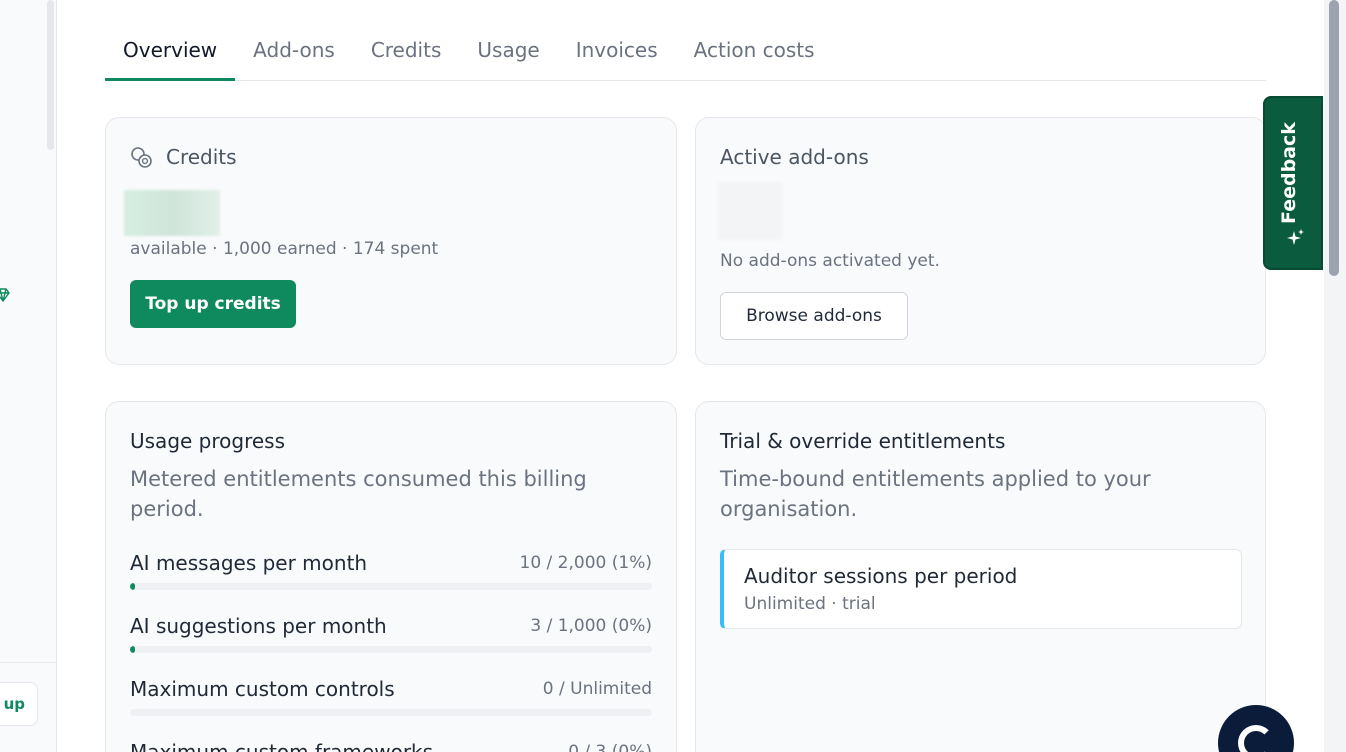 This screenshot has height=752, width=1346. Describe the element at coordinates (863, 441) in the screenshot. I see `trial-title: Trial & override entitlements` at that location.